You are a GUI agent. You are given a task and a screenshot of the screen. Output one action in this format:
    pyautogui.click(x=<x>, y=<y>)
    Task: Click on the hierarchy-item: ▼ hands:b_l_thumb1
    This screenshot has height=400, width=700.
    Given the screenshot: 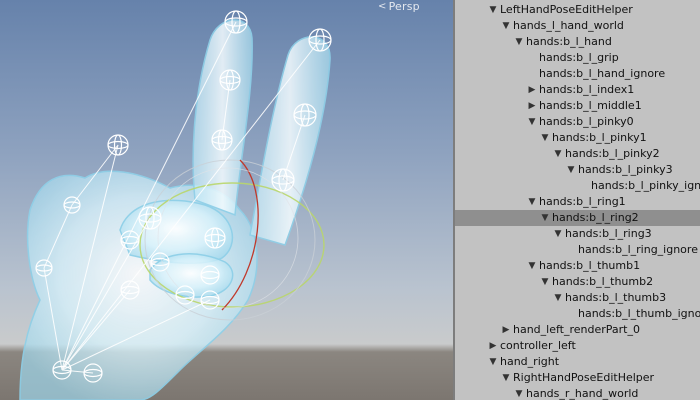 What is the action you would take?
    pyautogui.click(x=577, y=266)
    